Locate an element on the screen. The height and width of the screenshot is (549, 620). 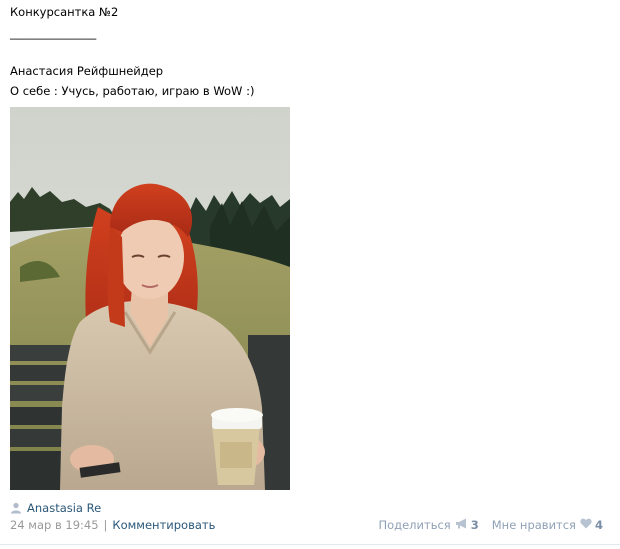
contestant-name: Анастасия Рейфшнейдер is located at coordinates (87, 71).